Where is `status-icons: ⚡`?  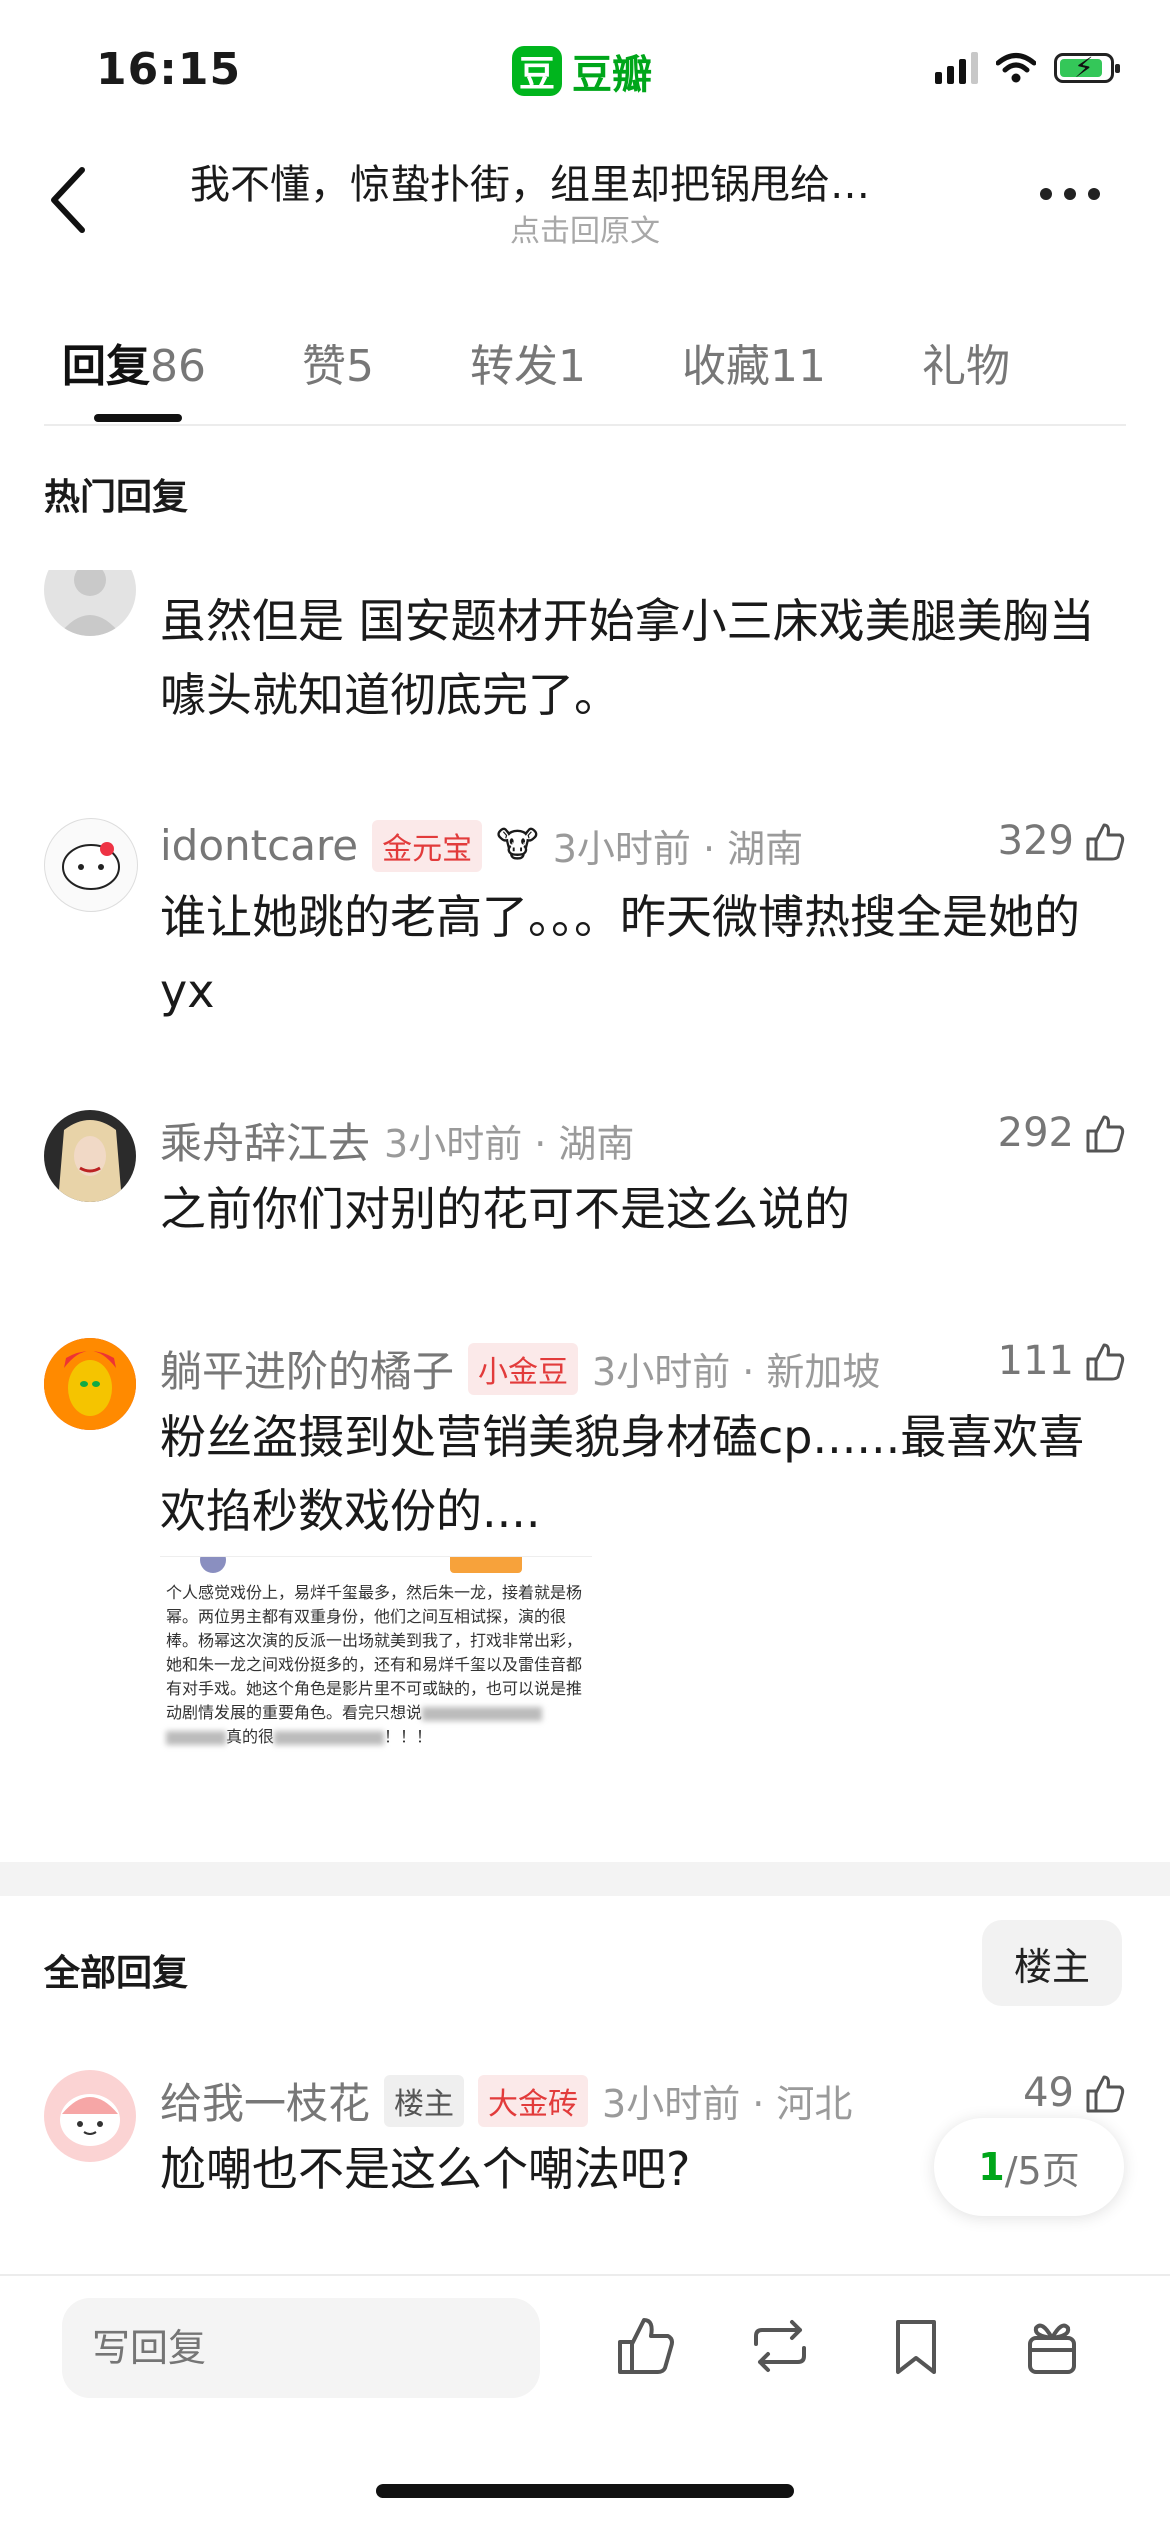 status-icons: ⚡ is located at coordinates (1027, 67).